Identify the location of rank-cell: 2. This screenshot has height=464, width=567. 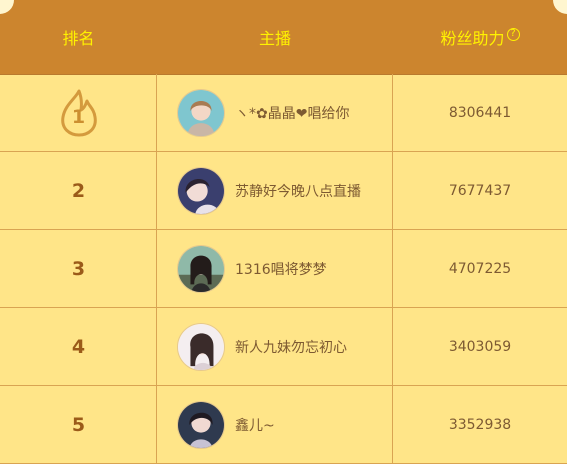
(78, 191).